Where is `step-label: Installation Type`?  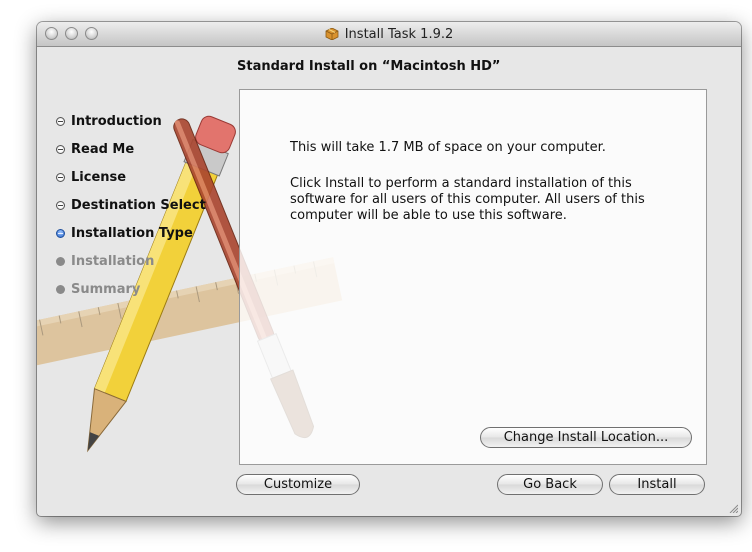
step-label: Installation Type is located at coordinates (132, 233).